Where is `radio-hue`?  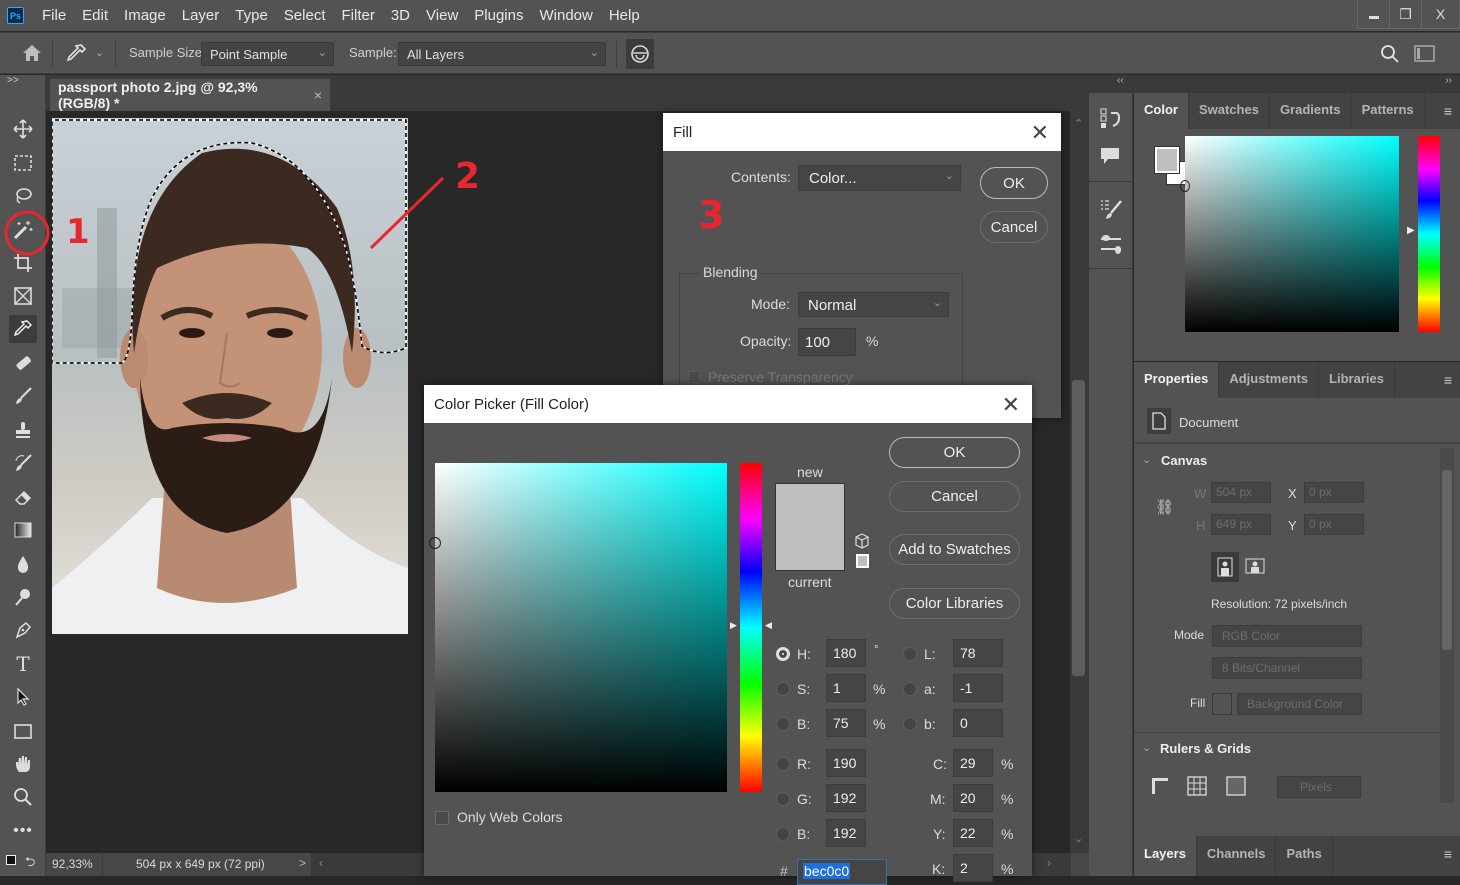
radio-hue is located at coordinates (783, 654).